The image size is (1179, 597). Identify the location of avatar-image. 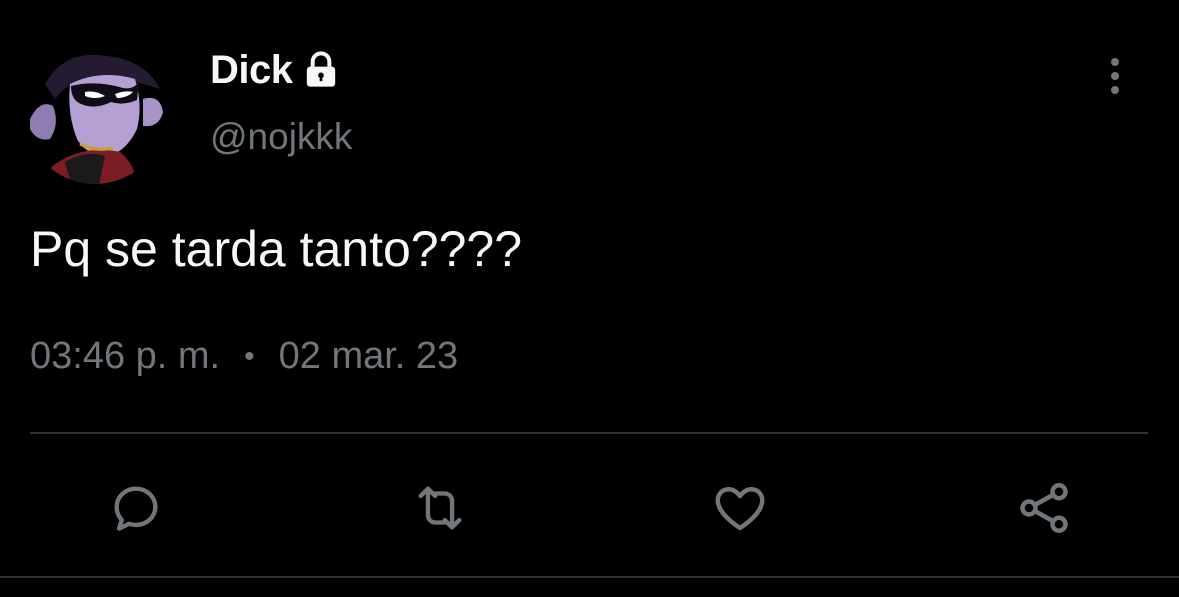
(95, 114).